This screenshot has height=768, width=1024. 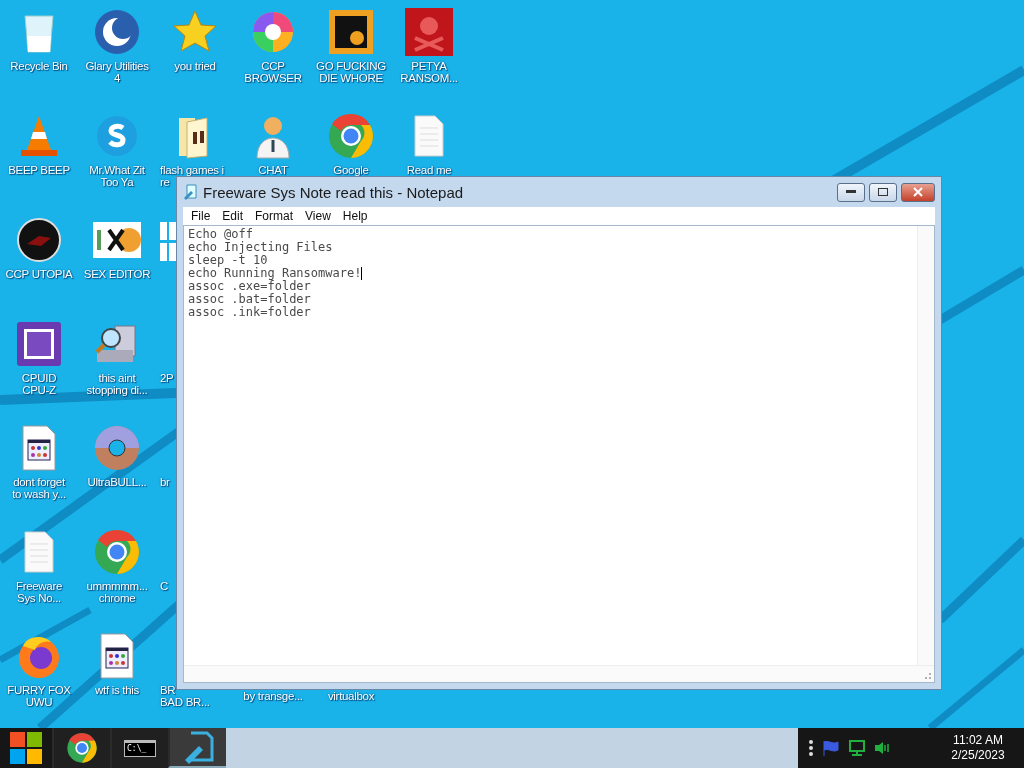 I want to click on icon-label: Read me, so click(x=429, y=170).